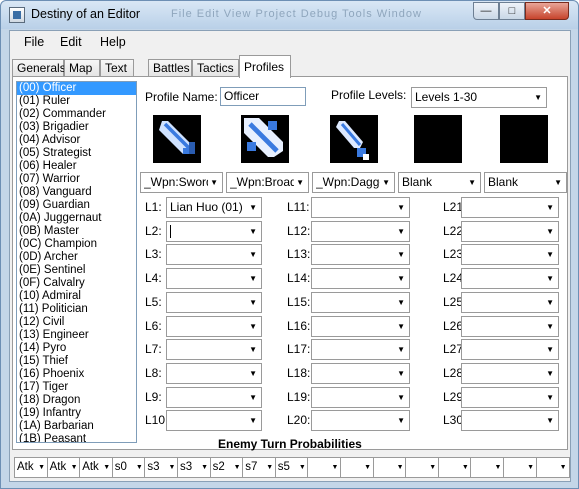 The height and width of the screenshot is (489, 579). What do you see at coordinates (71, 42) in the screenshot?
I see `menu-edit: Edit` at bounding box center [71, 42].